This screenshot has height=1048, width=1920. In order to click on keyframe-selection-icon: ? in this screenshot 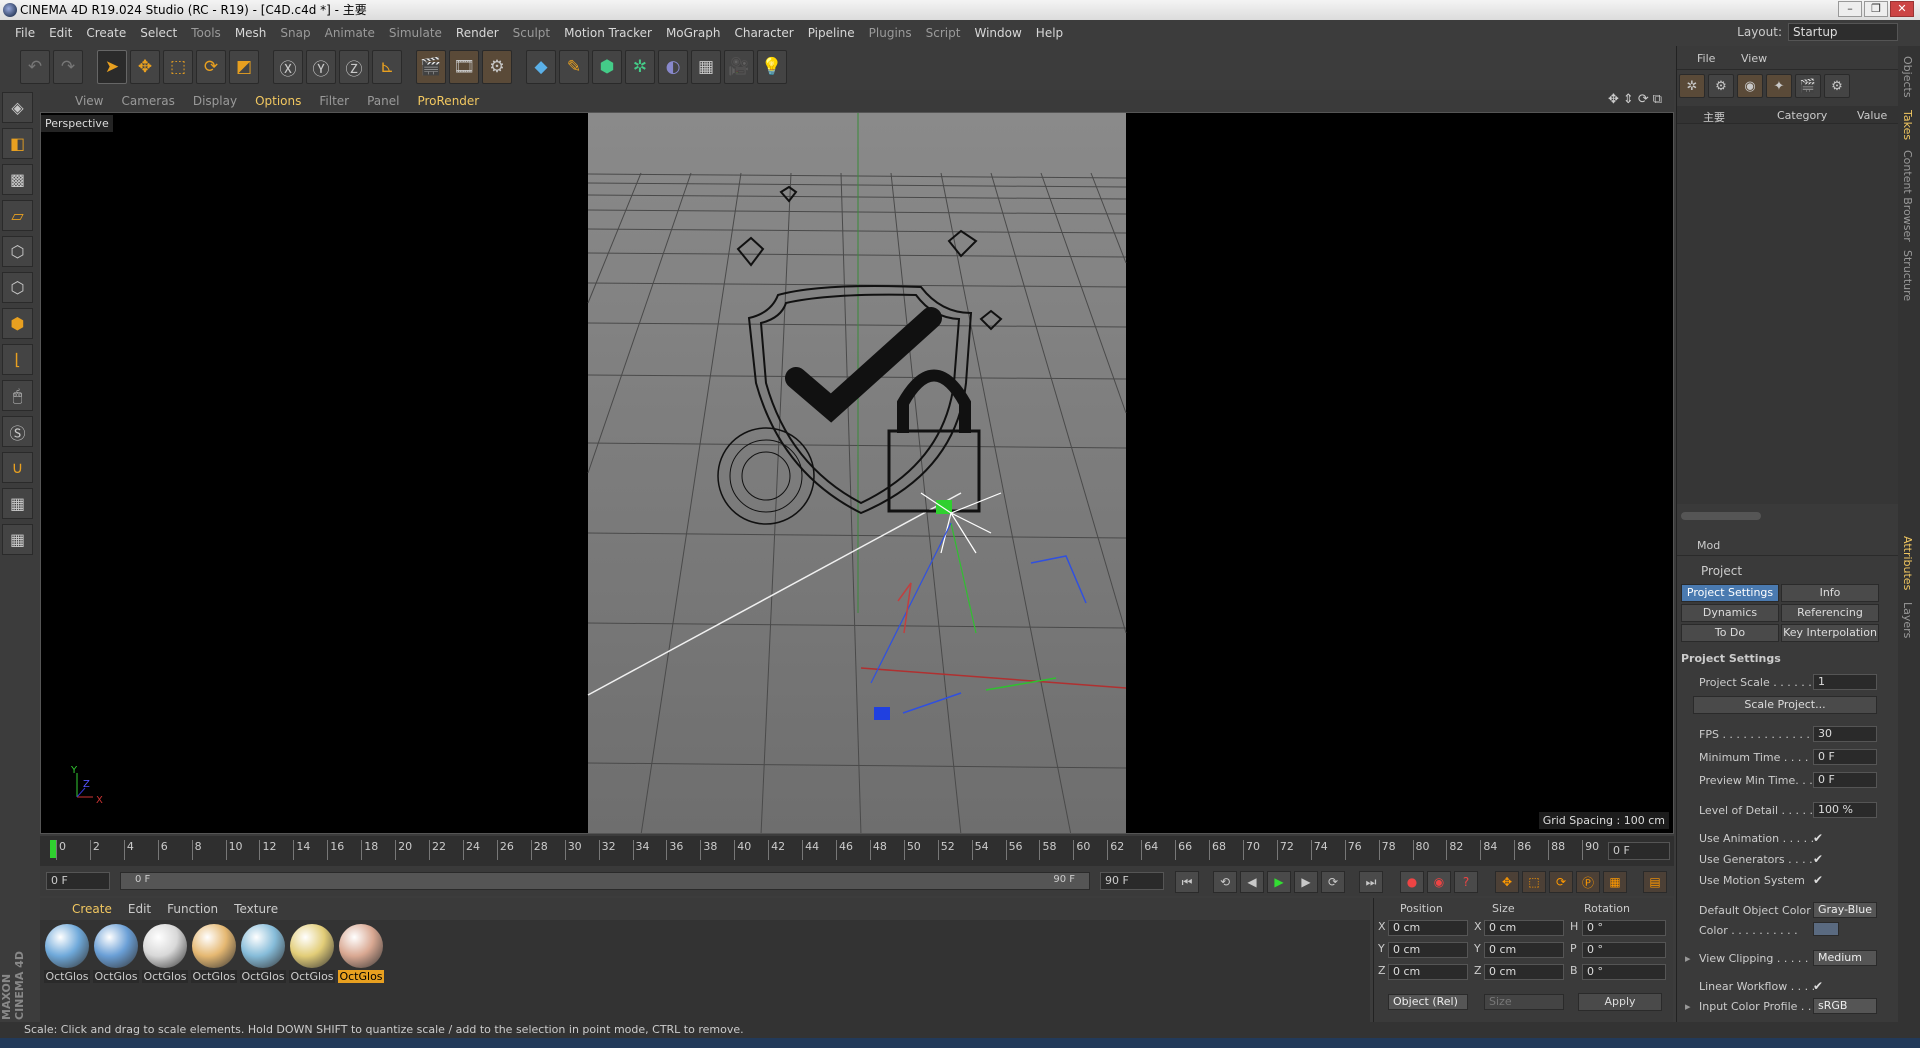, I will do `click(1466, 882)`.